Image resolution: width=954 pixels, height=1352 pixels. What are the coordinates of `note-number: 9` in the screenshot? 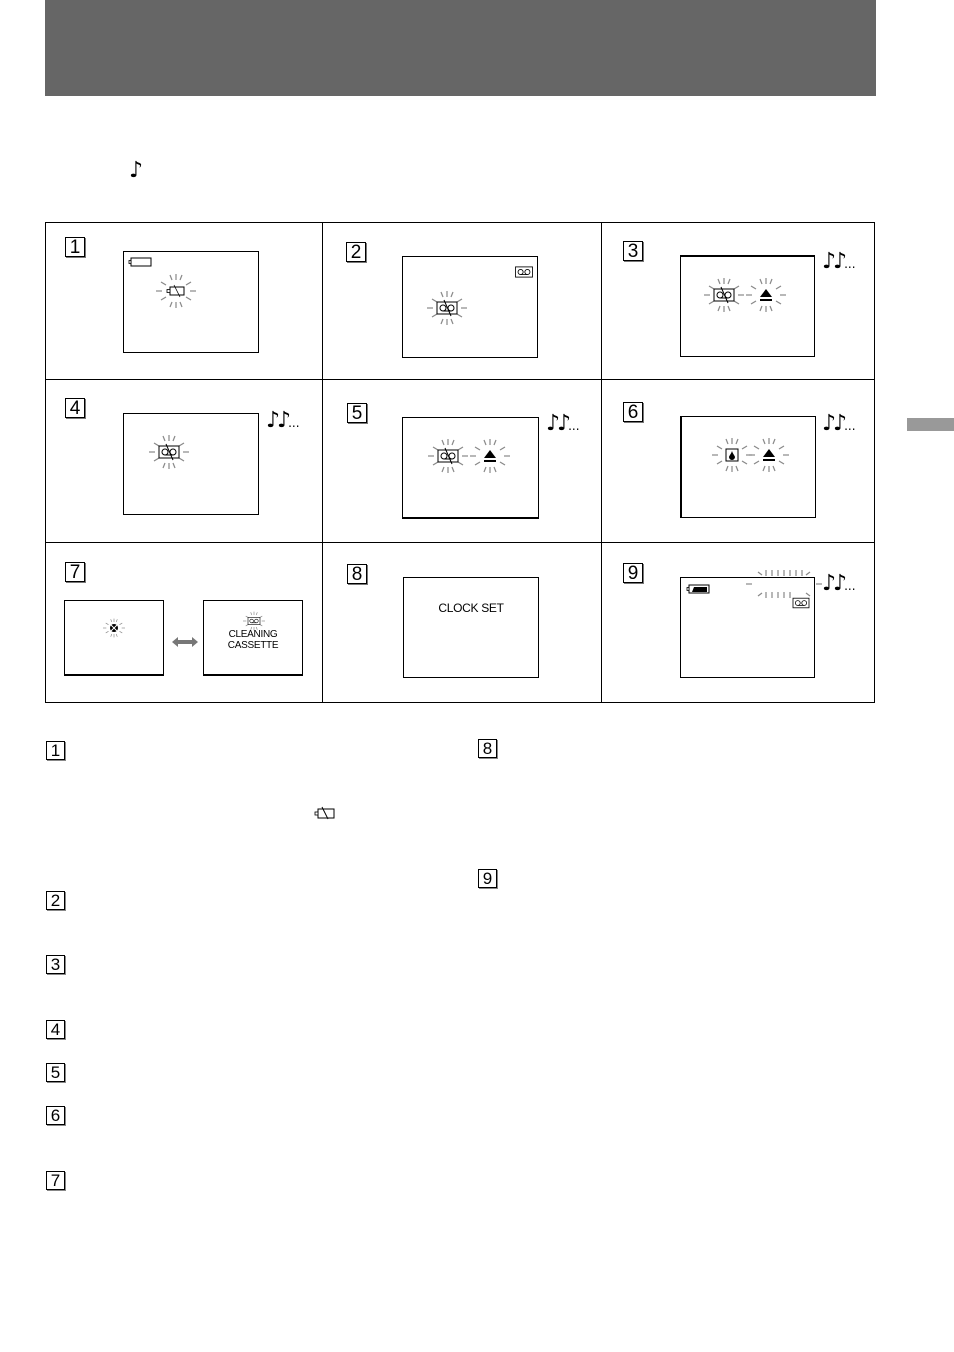 It's located at (487, 878).